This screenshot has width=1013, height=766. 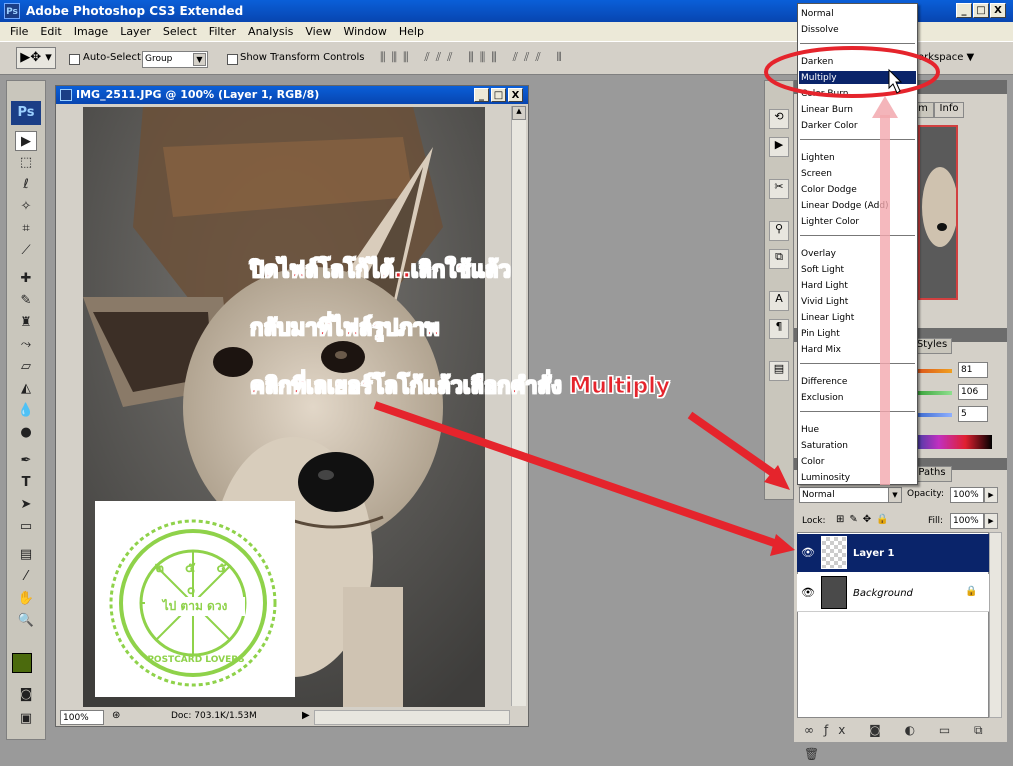 What do you see at coordinates (998, 10) in the screenshot?
I see `close-button: X` at bounding box center [998, 10].